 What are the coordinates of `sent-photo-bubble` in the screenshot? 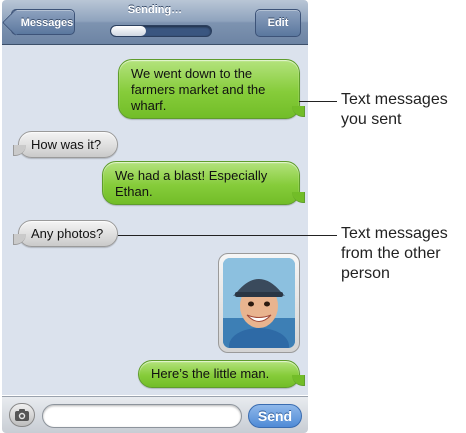 It's located at (259, 303).